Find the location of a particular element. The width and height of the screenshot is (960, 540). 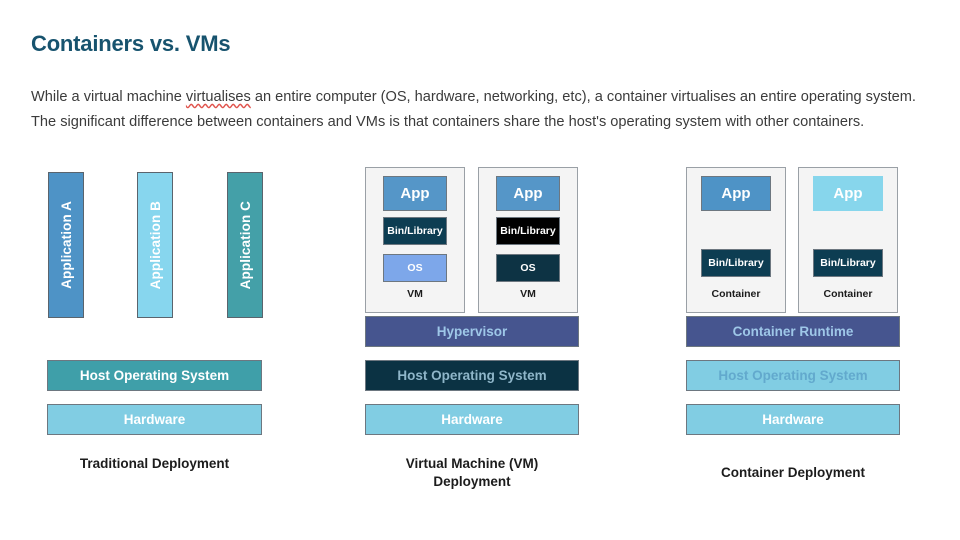

vm1-os-box: OS is located at coordinates (415, 268).